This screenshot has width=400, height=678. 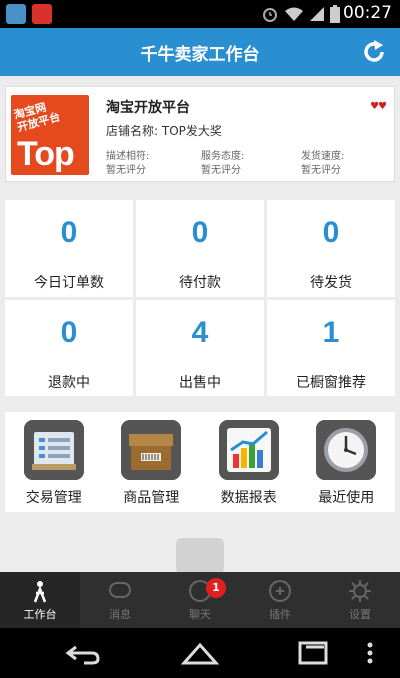 What do you see at coordinates (331, 347) in the screenshot?
I see `stat-showcase: 1 已橱窗推荐` at bounding box center [331, 347].